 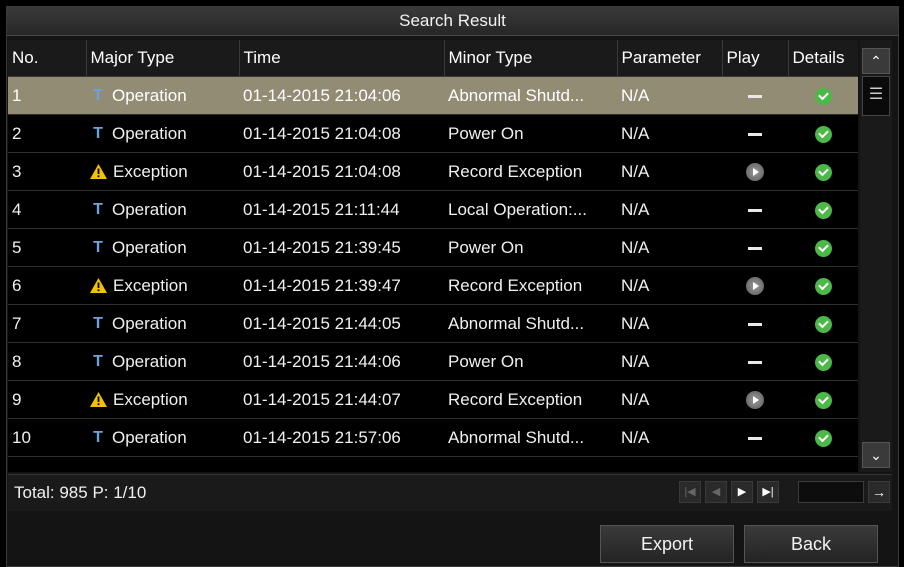 What do you see at coordinates (450, 492) in the screenshot?
I see `results-footer: Total: 985 P: 1/10 |◀ ◀ ▶ ▶| →` at bounding box center [450, 492].